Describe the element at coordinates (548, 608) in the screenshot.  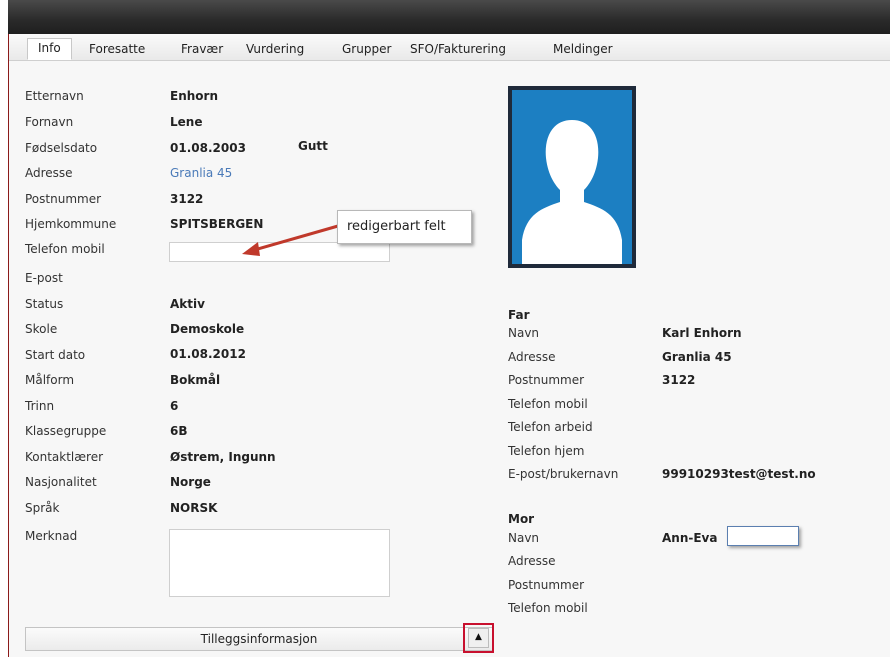
I see `mor-telefon-mobil-label: Telefon mobil` at that location.